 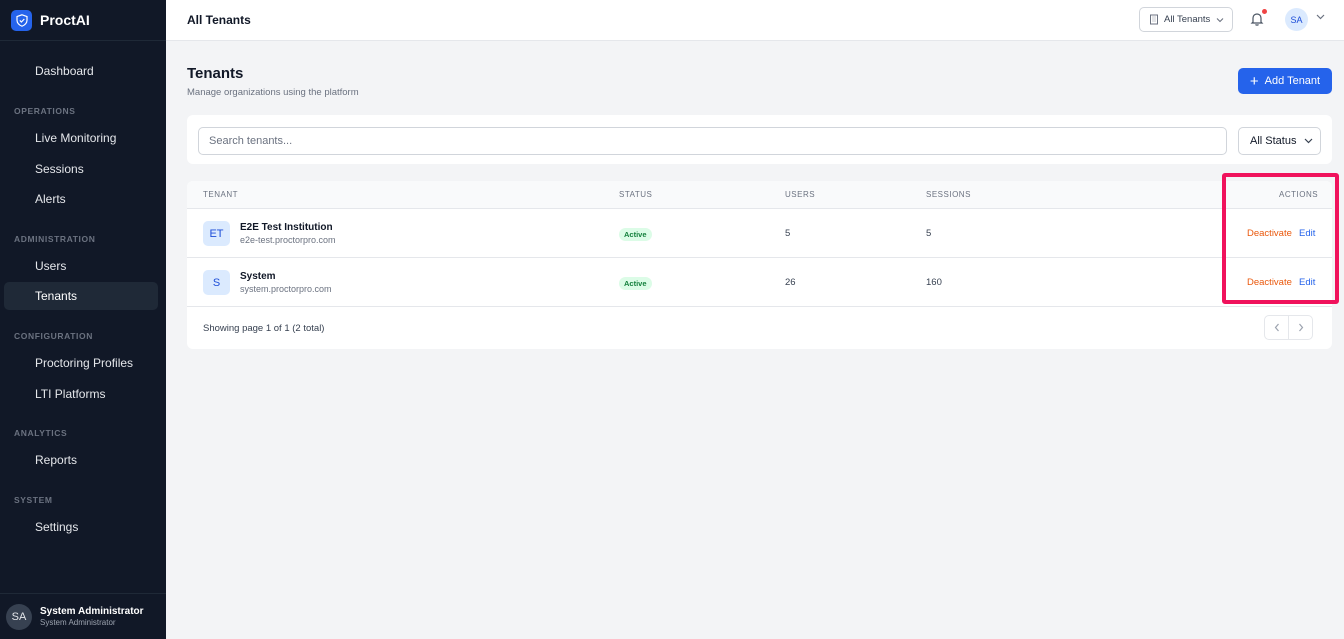 I want to click on user-role: System Administrator, so click(x=78, y=622).